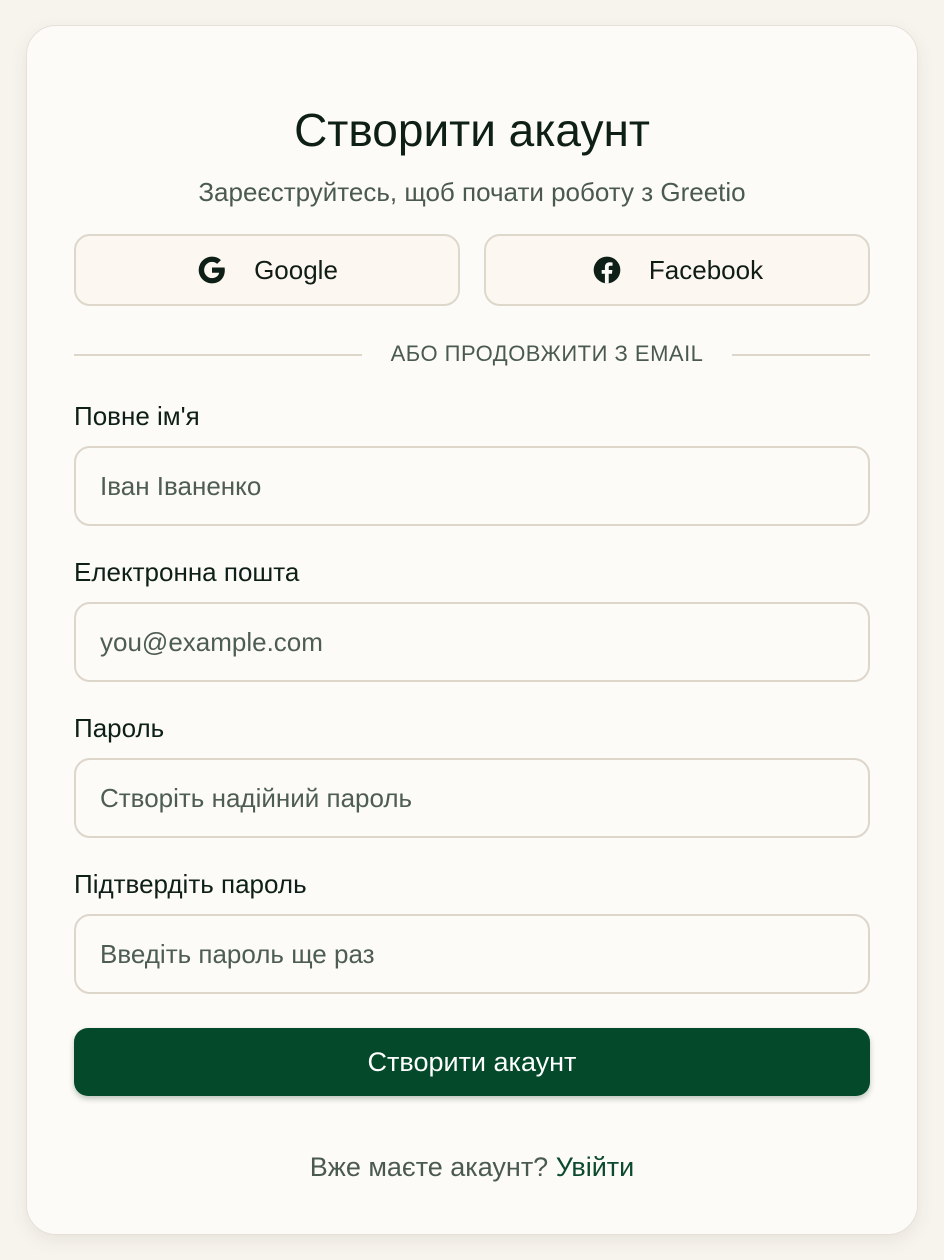  I want to click on email-input, so click(472, 642).